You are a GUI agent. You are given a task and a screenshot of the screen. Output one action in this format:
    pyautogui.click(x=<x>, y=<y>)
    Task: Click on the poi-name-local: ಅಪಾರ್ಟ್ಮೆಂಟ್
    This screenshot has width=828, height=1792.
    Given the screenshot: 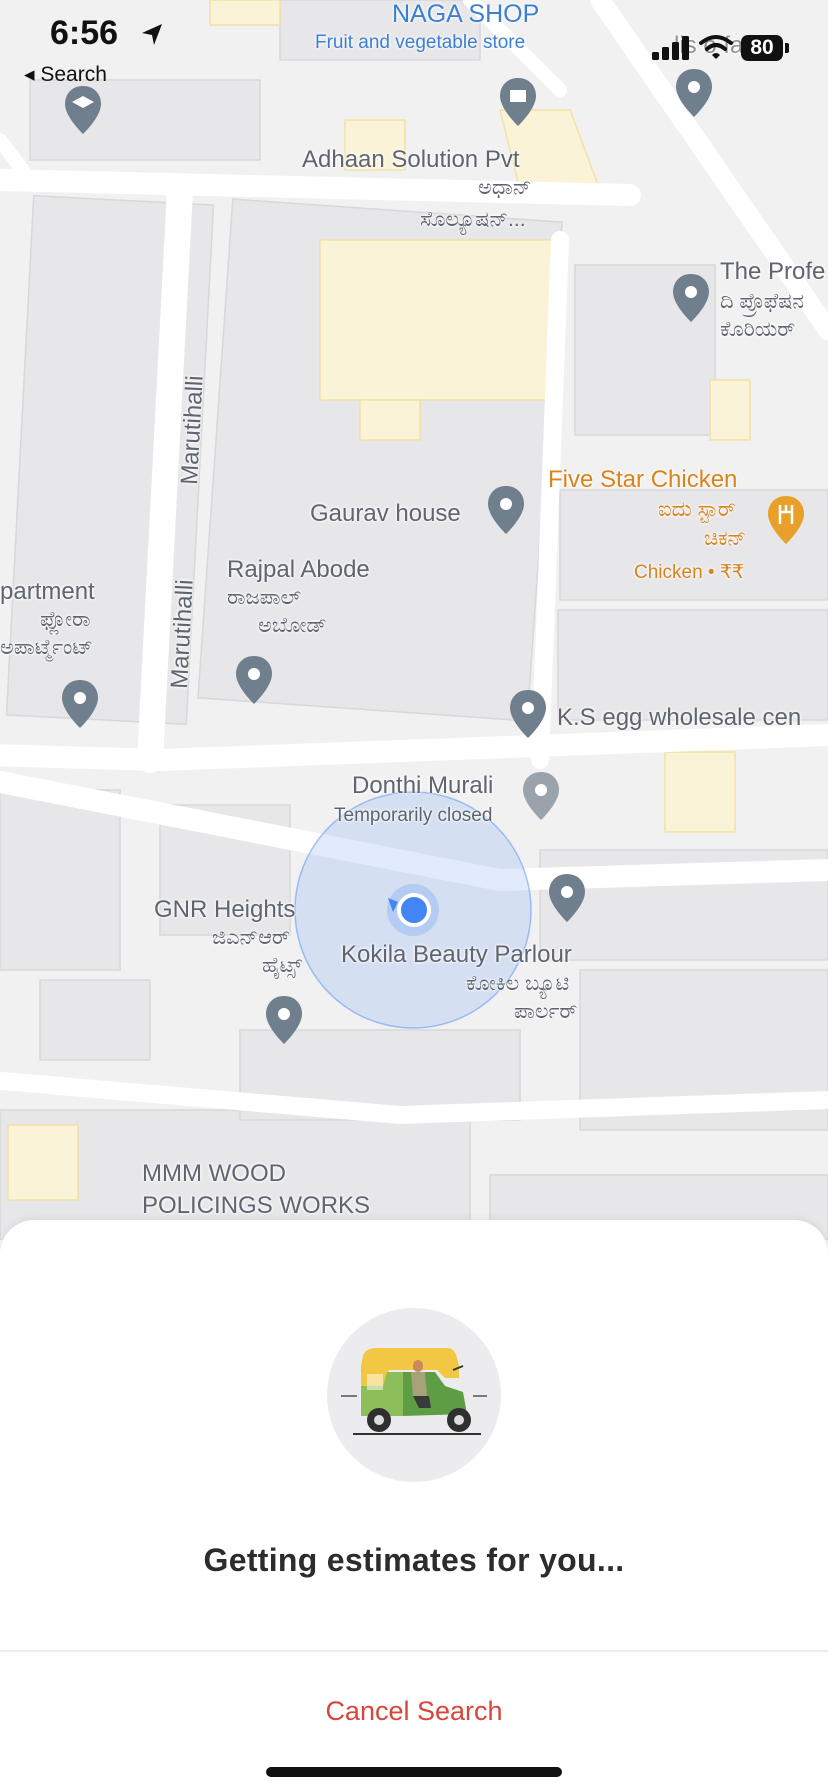 What is the action you would take?
    pyautogui.click(x=46, y=647)
    